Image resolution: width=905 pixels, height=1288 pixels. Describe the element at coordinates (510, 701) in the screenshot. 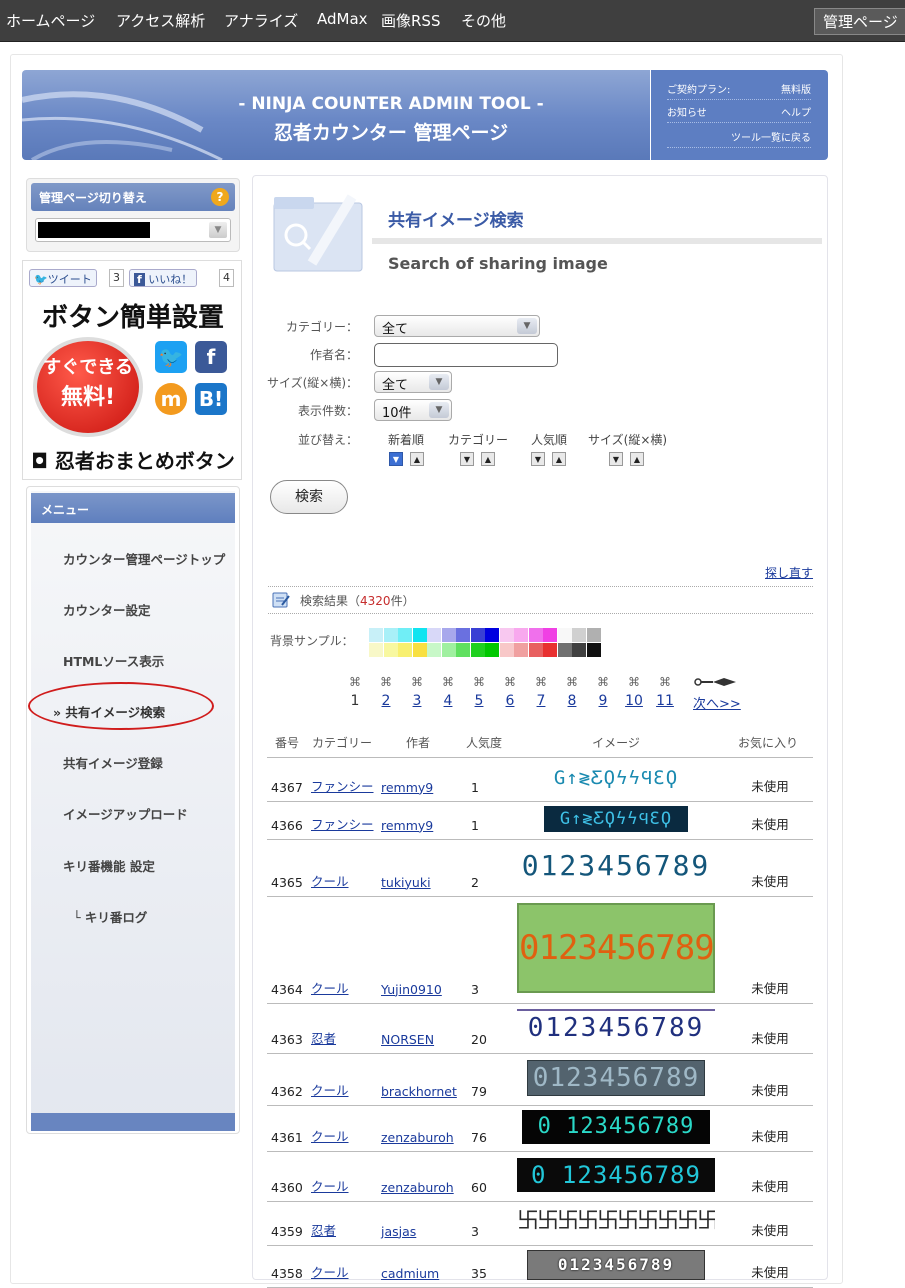

I see `page-link: 6` at that location.